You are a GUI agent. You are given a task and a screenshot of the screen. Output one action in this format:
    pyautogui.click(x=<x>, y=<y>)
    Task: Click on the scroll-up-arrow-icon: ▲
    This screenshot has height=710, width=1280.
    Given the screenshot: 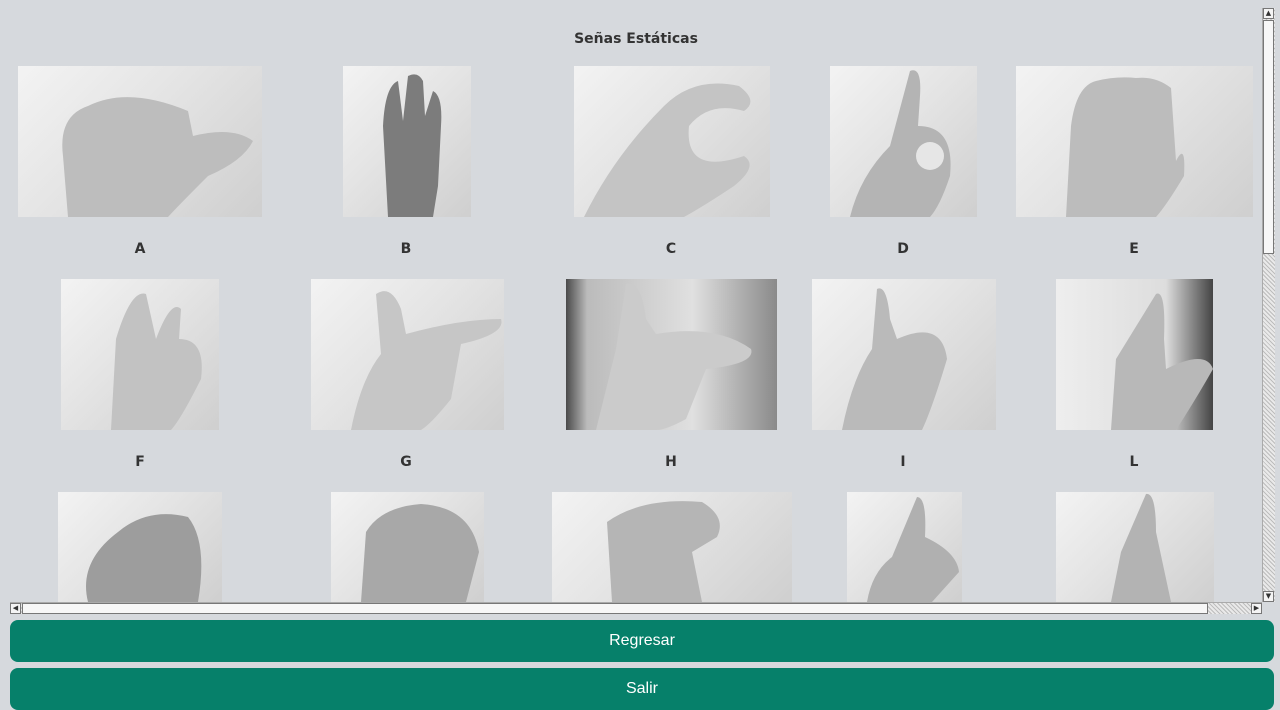 What is the action you would take?
    pyautogui.click(x=1268, y=13)
    